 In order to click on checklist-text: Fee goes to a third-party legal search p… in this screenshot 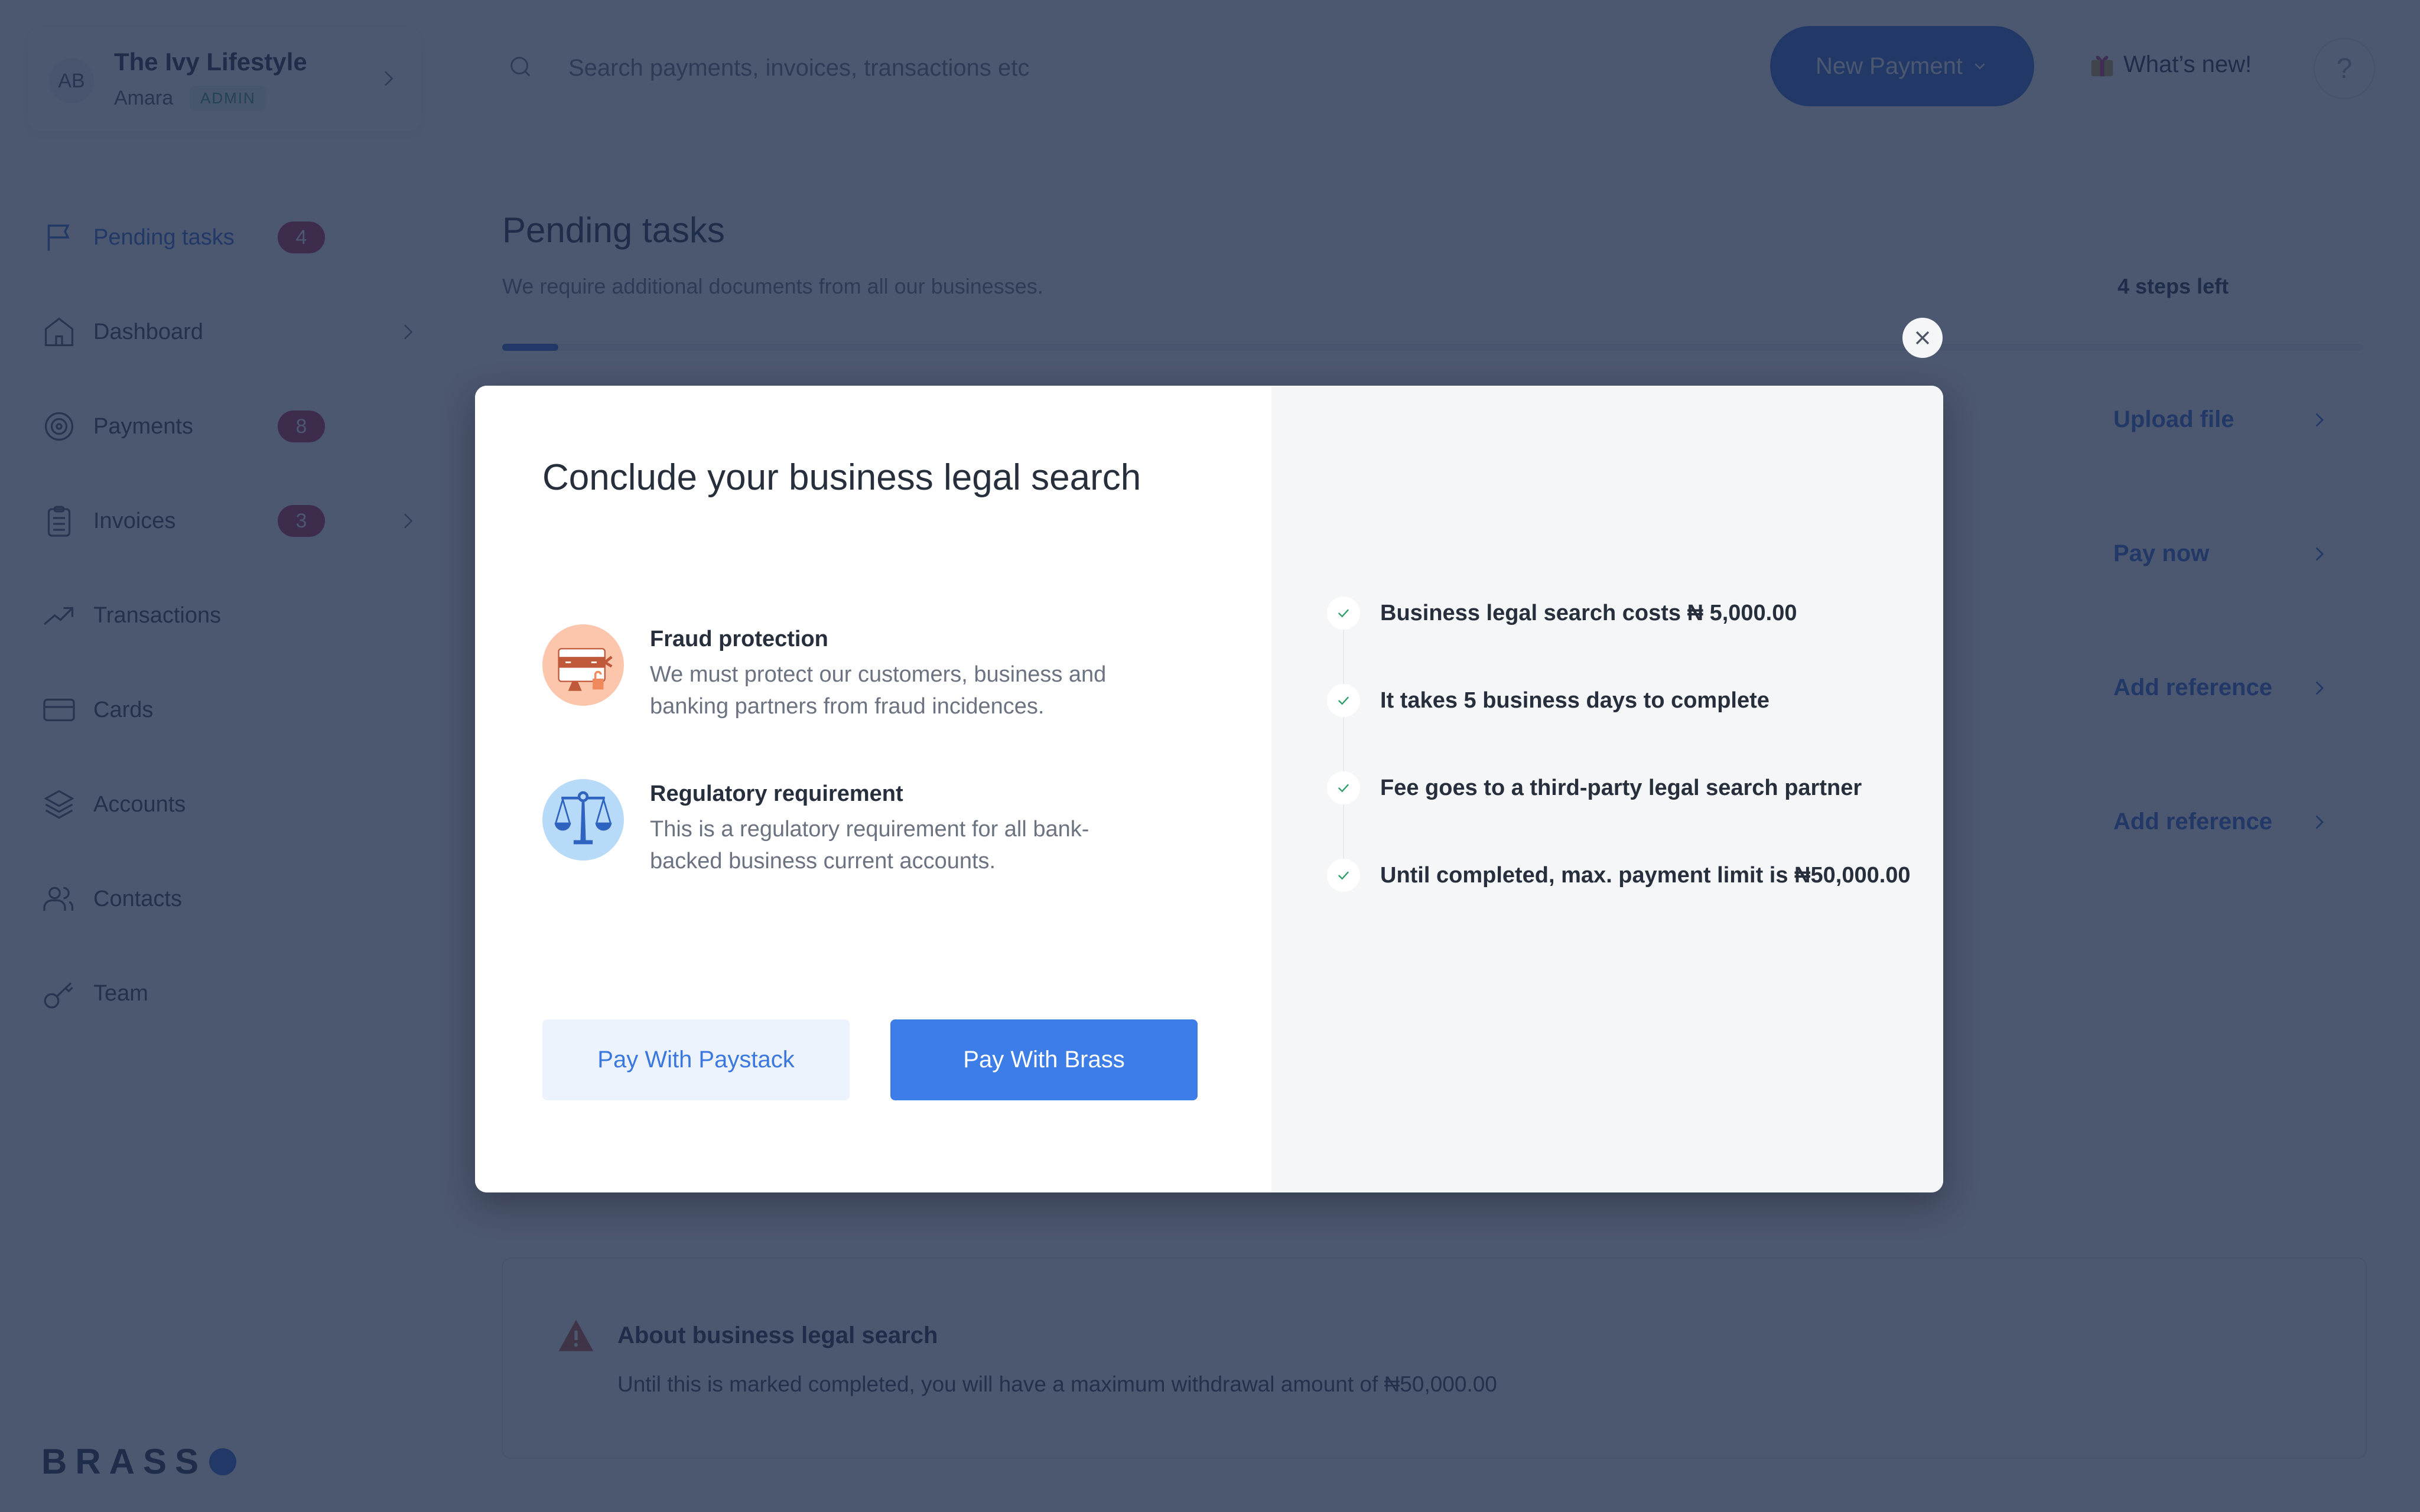, I will do `click(1621, 787)`.